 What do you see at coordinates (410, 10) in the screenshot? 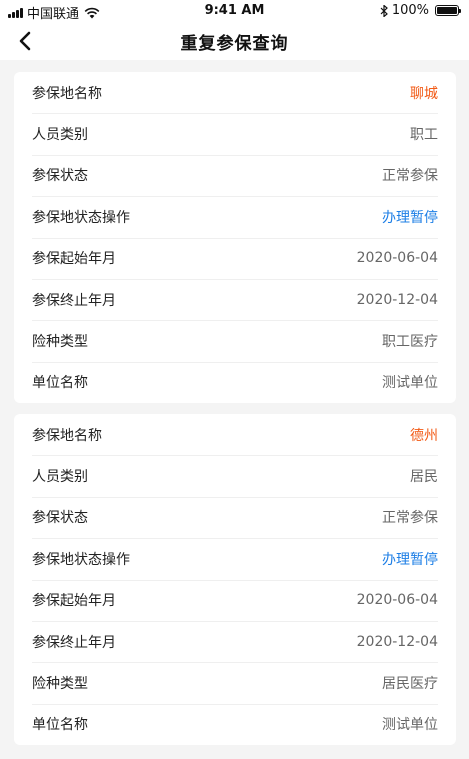
I see `battery-percent: 100%` at bounding box center [410, 10].